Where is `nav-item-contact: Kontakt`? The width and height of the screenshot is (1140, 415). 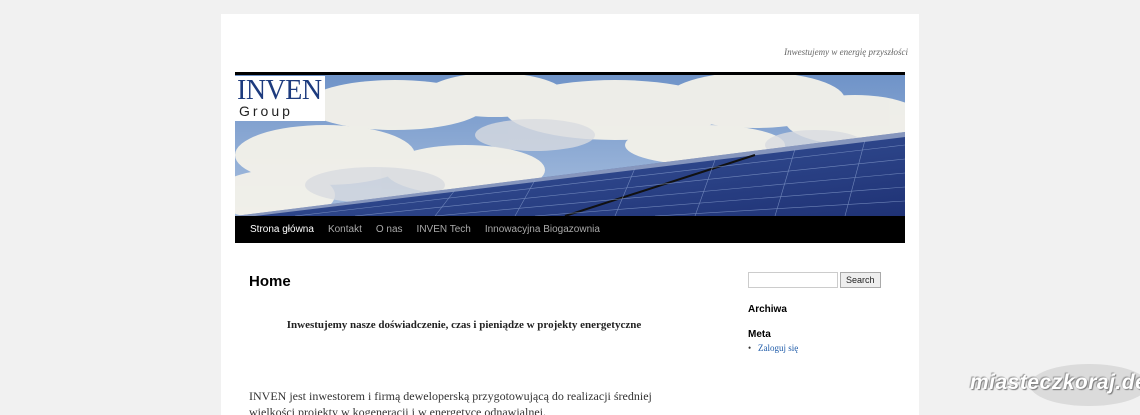 nav-item-contact: Kontakt is located at coordinates (345, 229).